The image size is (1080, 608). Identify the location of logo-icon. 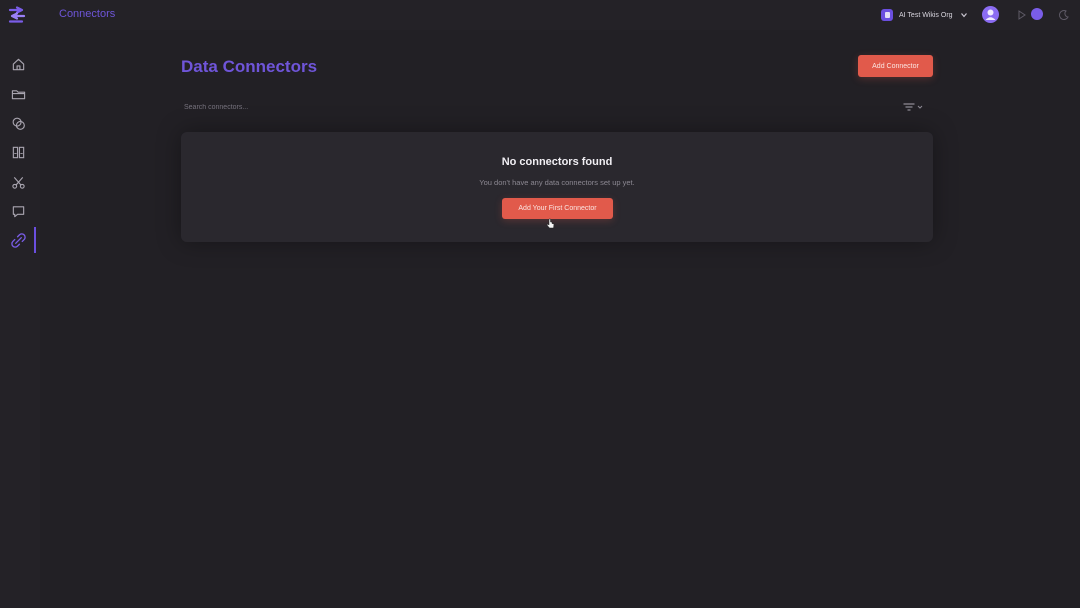
(17, 15).